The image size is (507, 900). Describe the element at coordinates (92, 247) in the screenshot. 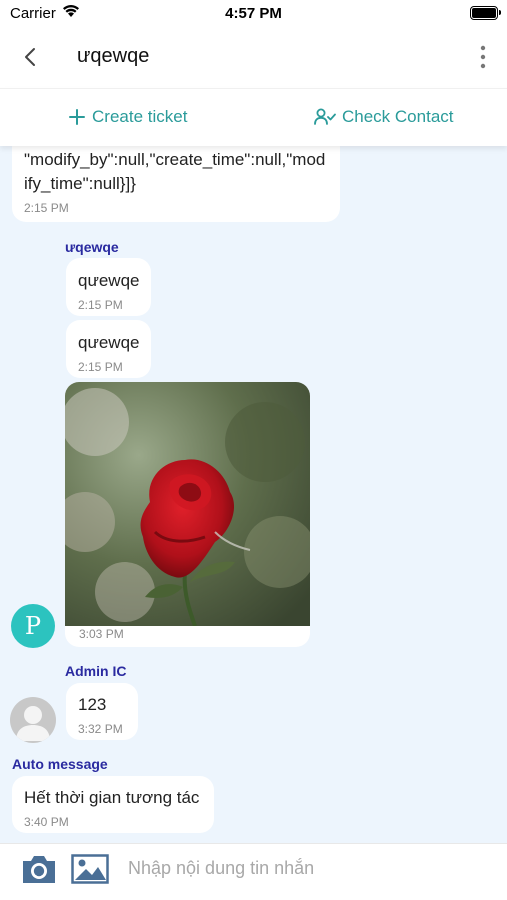

I see `sender-name: ưqewqe` at that location.